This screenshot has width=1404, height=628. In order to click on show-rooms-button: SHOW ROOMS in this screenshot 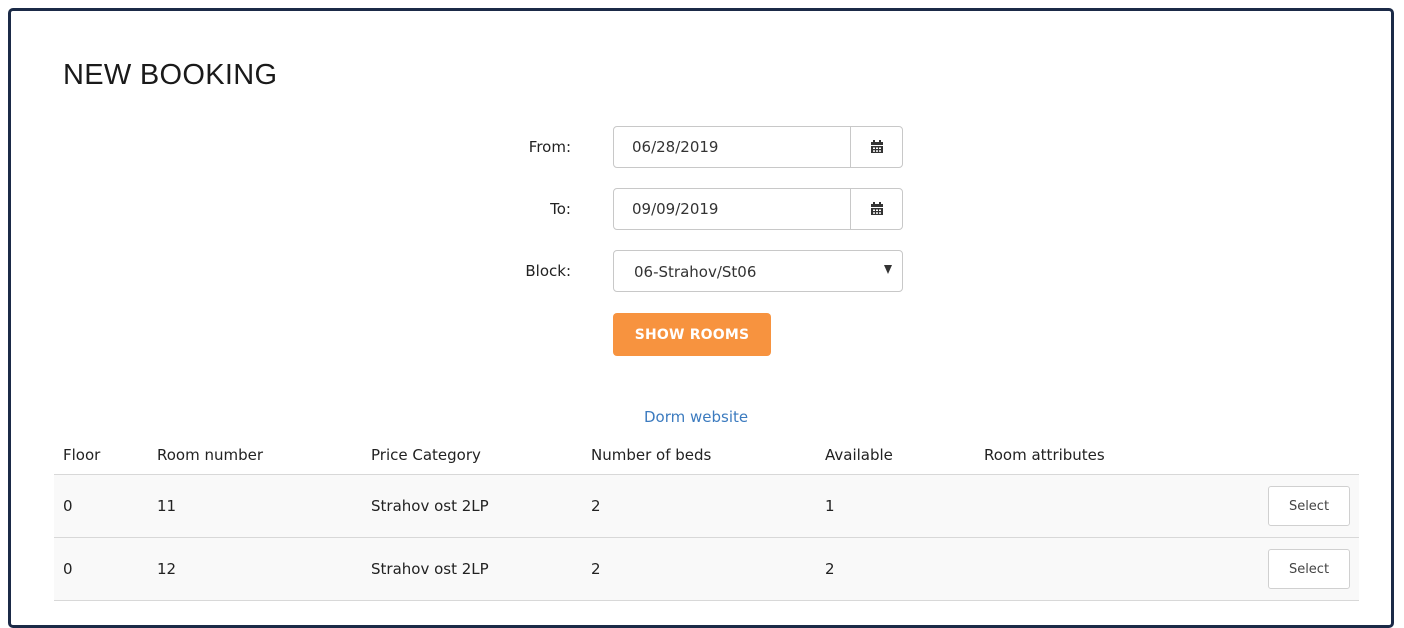, I will do `click(692, 334)`.